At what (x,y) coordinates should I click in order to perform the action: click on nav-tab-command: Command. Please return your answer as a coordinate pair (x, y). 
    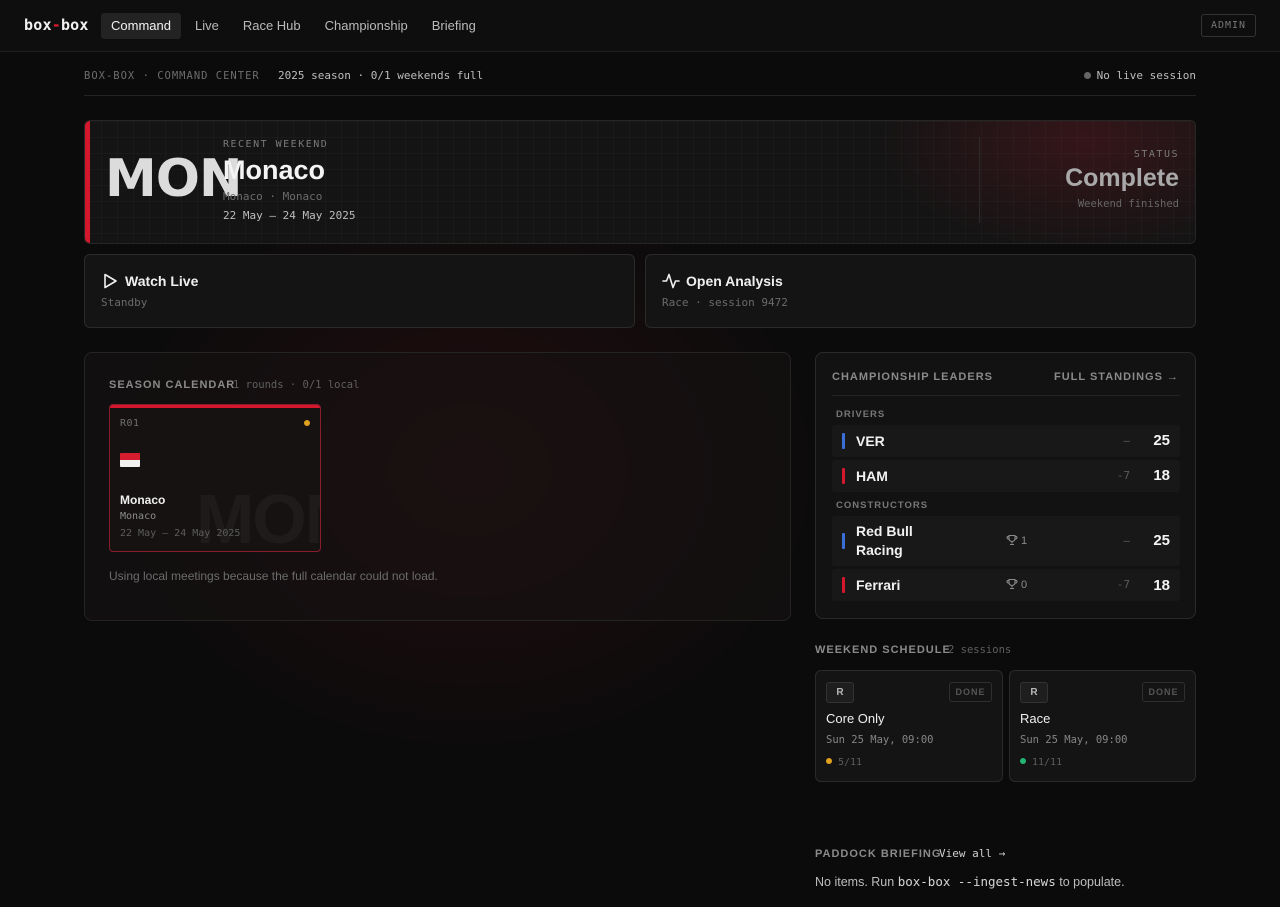
    Looking at the image, I should click on (141, 26).